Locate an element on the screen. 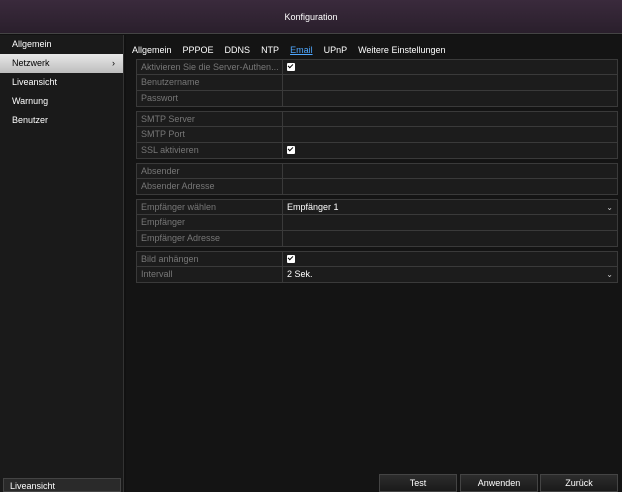 This screenshot has width=622, height=492. recipient-address-label: Empfänger Adresse is located at coordinates (210, 238).